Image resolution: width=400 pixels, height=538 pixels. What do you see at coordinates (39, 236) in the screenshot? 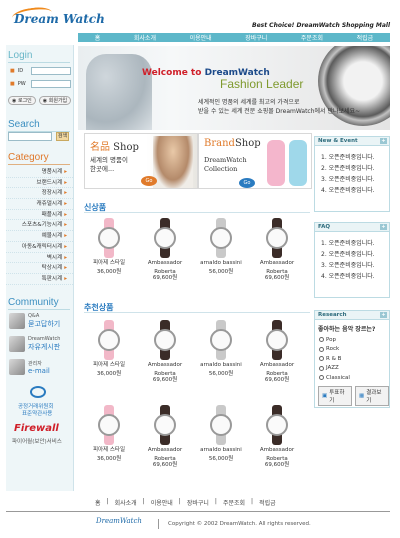
I see `category-item: 예물시계 ▸` at bounding box center [39, 236].